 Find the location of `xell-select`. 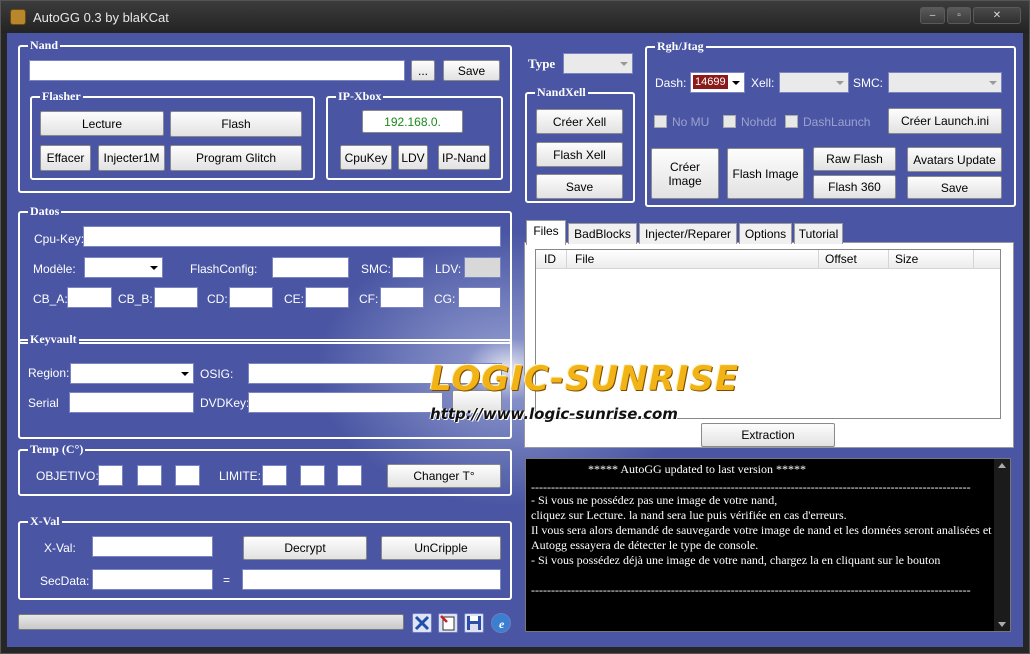

xell-select is located at coordinates (814, 82).